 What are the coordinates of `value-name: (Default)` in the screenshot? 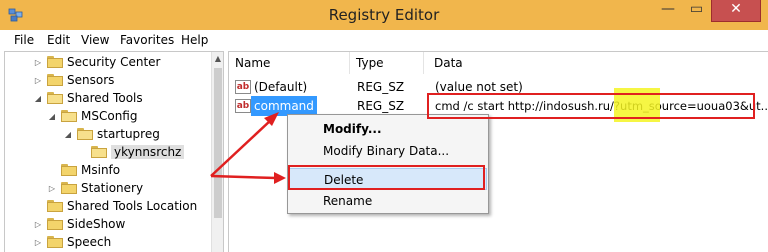 It's located at (281, 87).